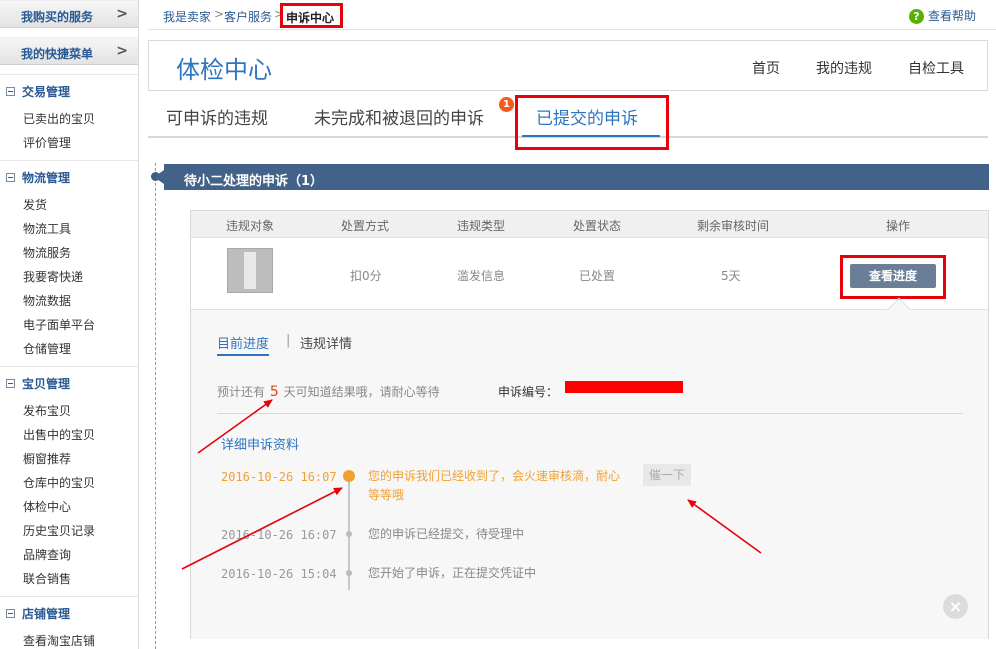 The width and height of the screenshot is (996, 649). Describe the element at coordinates (46, 614) in the screenshot. I see `sidebar-section-title: 店铺管理` at that location.